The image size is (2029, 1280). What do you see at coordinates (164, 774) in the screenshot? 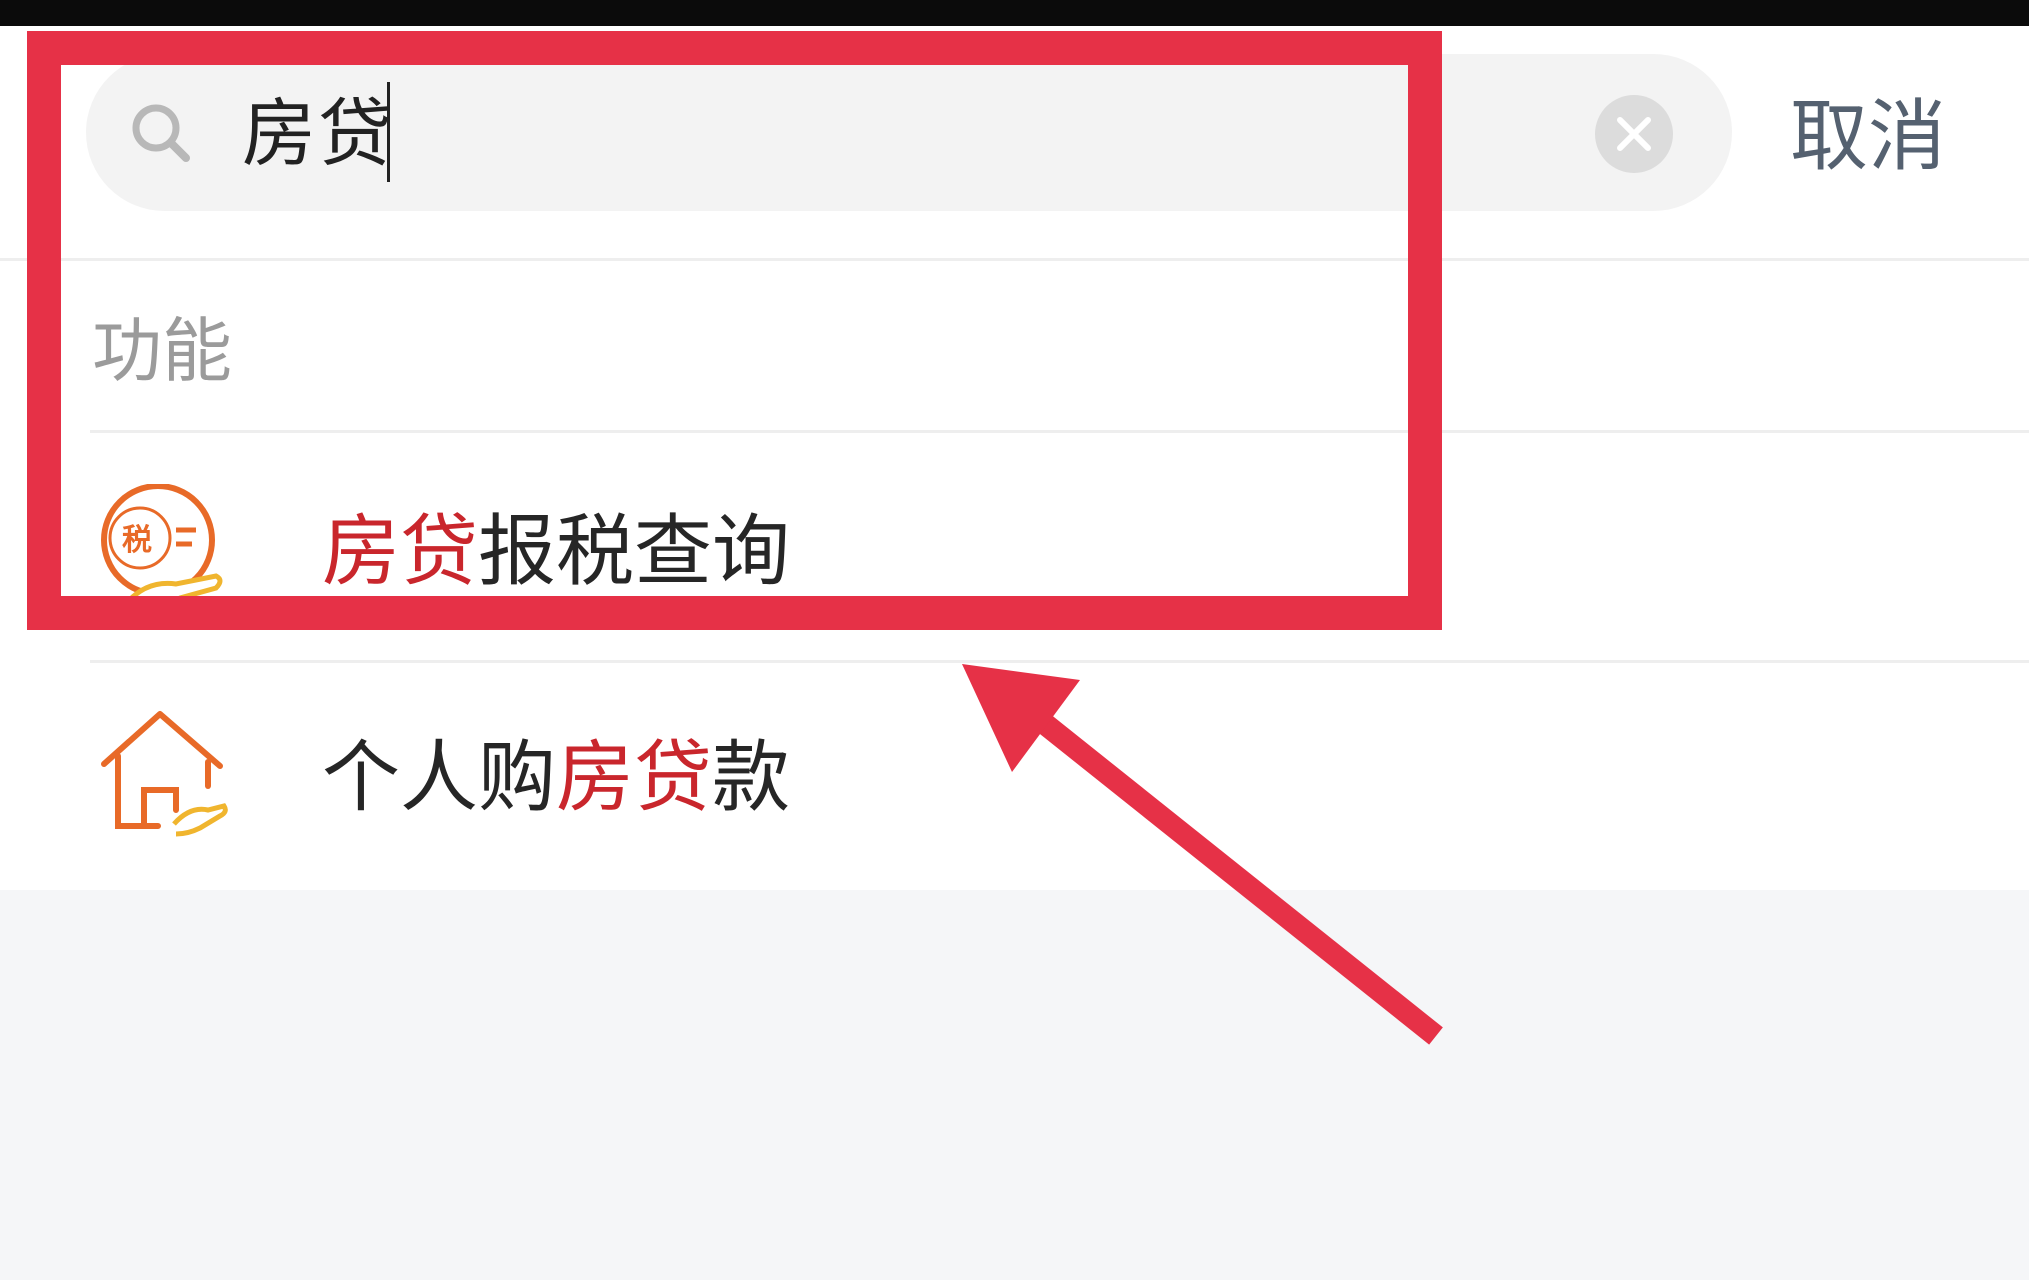
I see `house-hand-icon` at bounding box center [164, 774].